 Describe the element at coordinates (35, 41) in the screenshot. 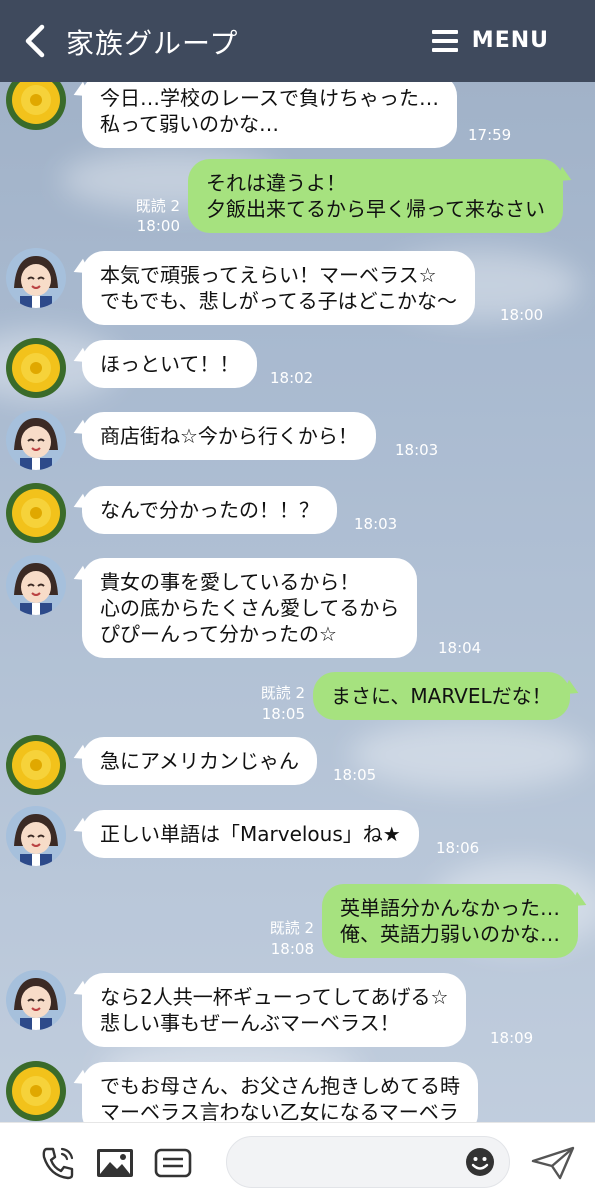

I see `chevron-left-icon` at that location.